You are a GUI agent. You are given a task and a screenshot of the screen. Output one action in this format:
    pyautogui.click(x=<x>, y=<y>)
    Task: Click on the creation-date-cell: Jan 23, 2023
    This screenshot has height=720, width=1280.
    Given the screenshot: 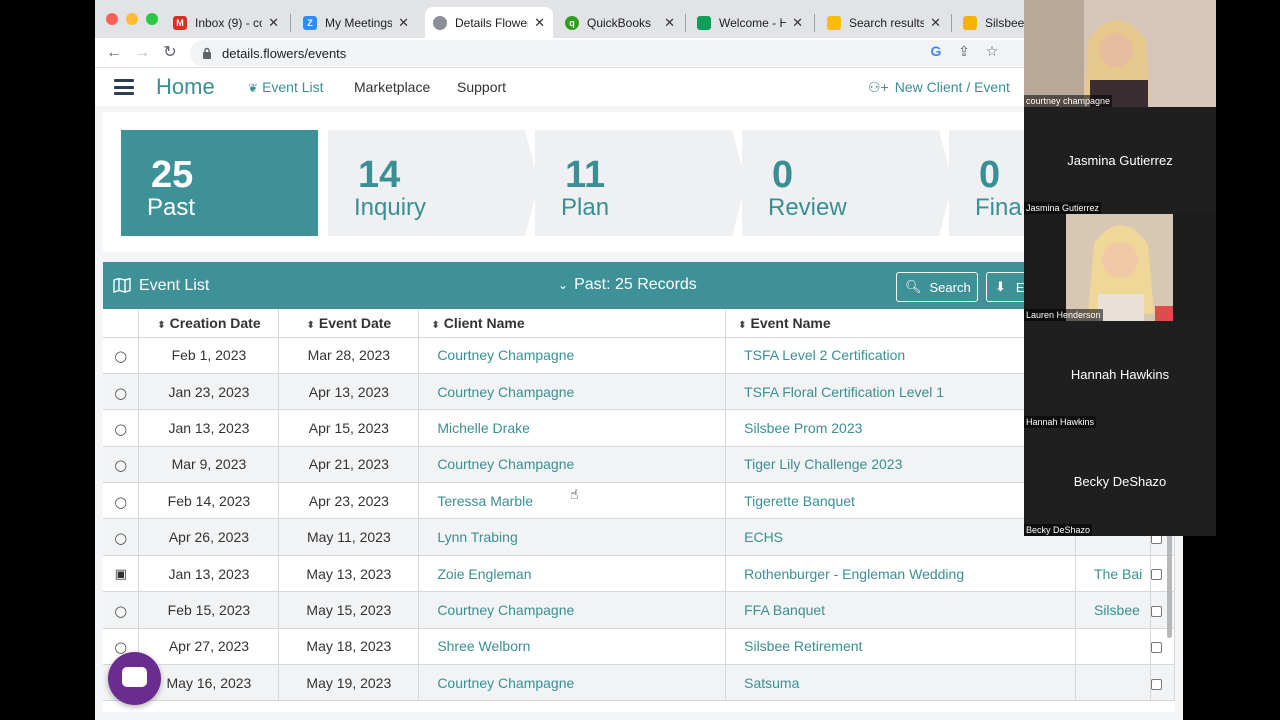 What is the action you would take?
    pyautogui.click(x=209, y=392)
    